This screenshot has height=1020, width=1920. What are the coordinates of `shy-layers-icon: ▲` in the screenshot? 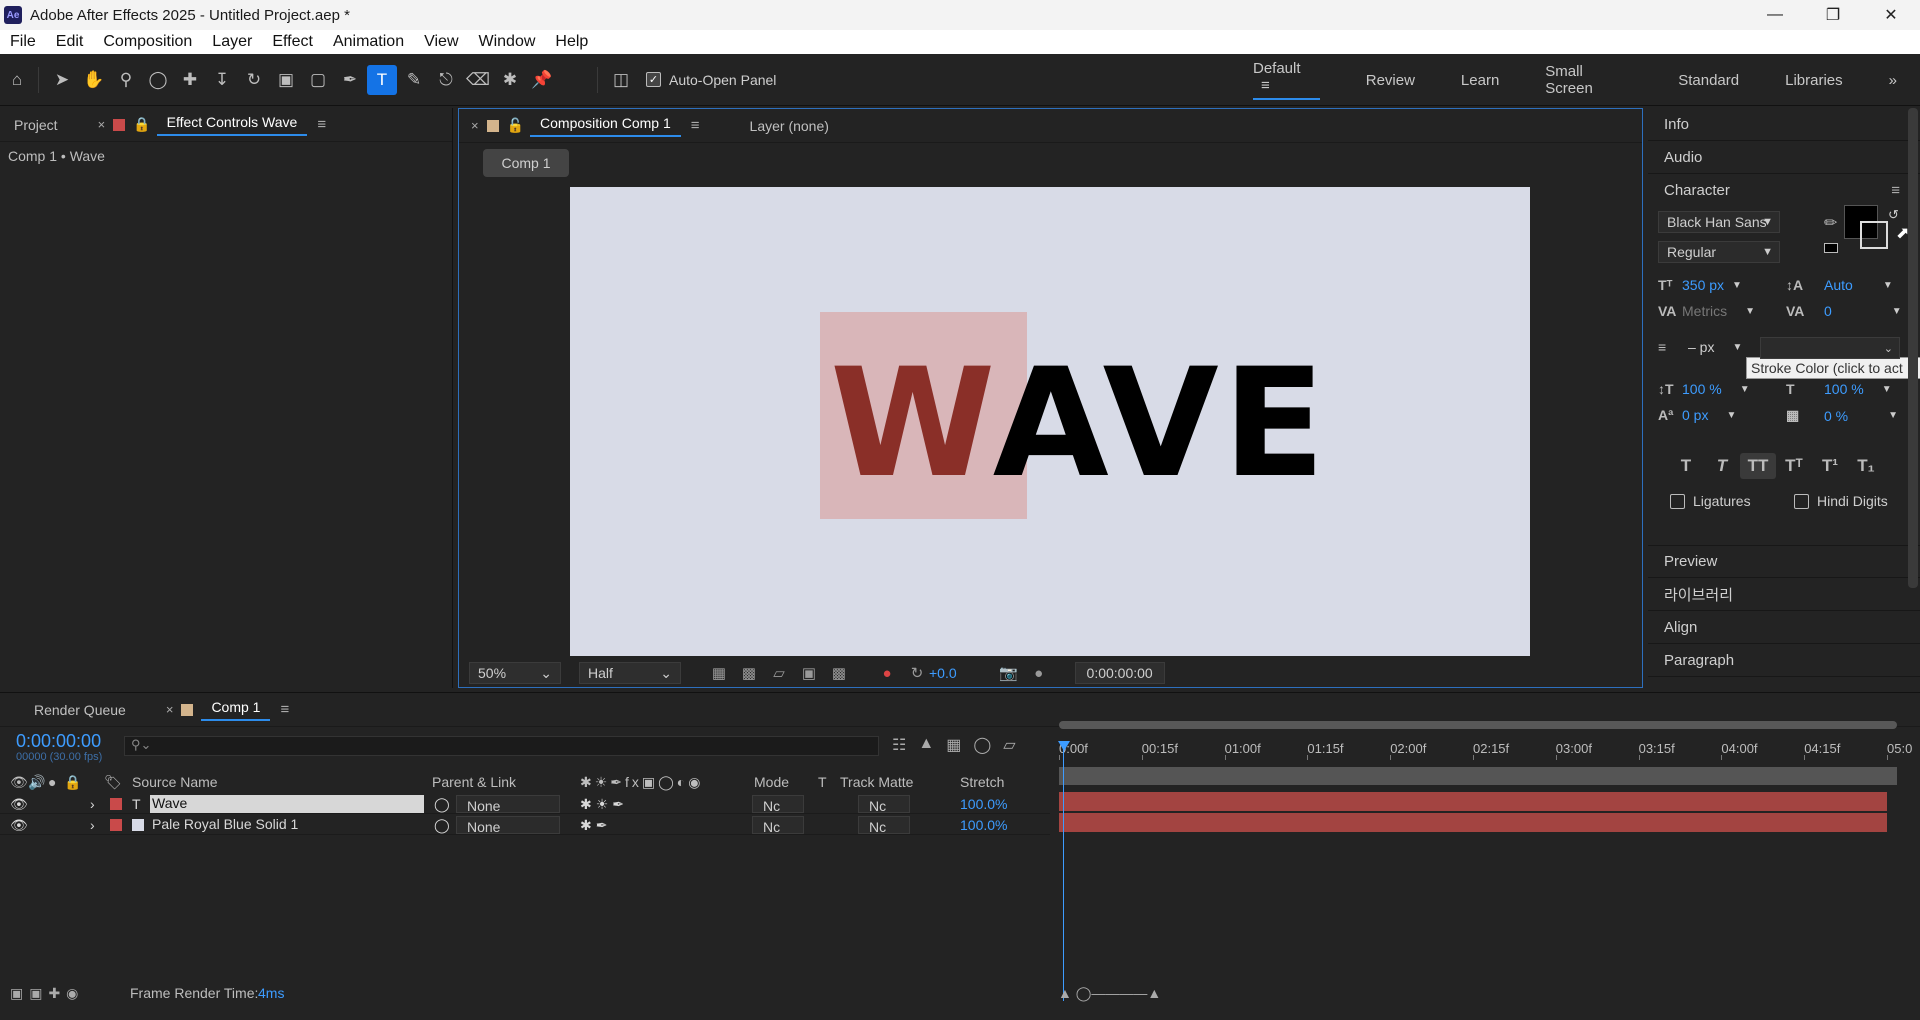 It's located at (926, 745).